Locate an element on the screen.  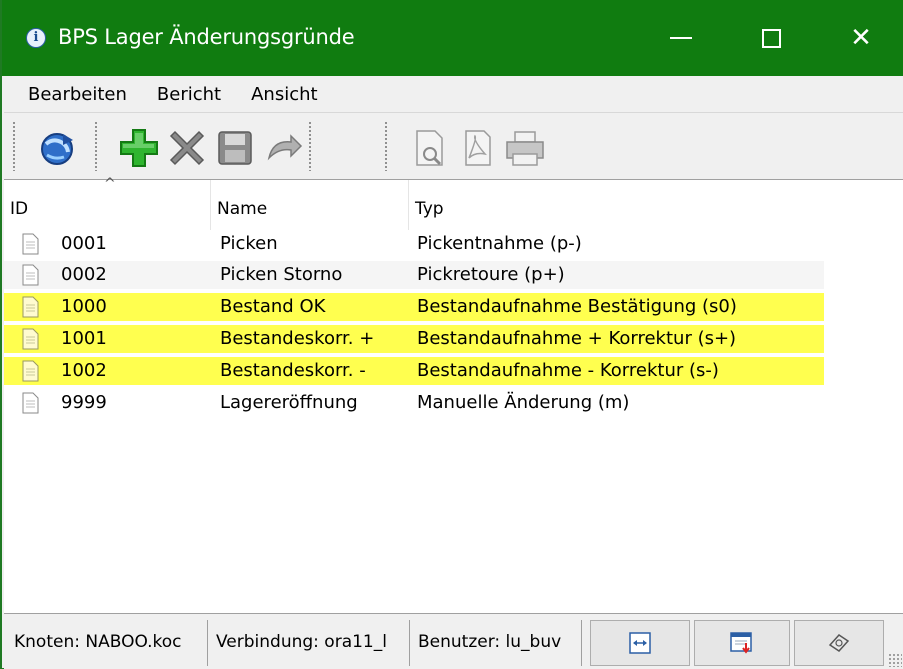
fit-width-icon is located at coordinates (640, 643).